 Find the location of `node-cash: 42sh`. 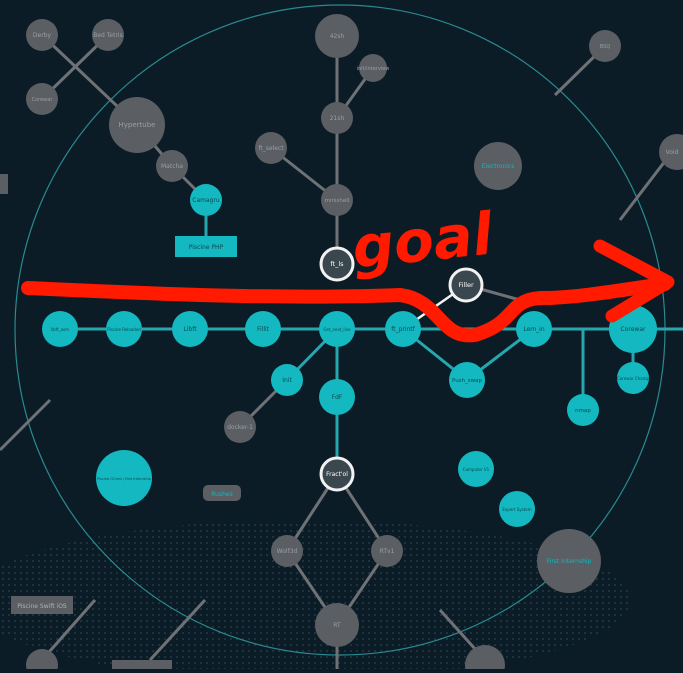

node-cash: 42sh is located at coordinates (337, 36).